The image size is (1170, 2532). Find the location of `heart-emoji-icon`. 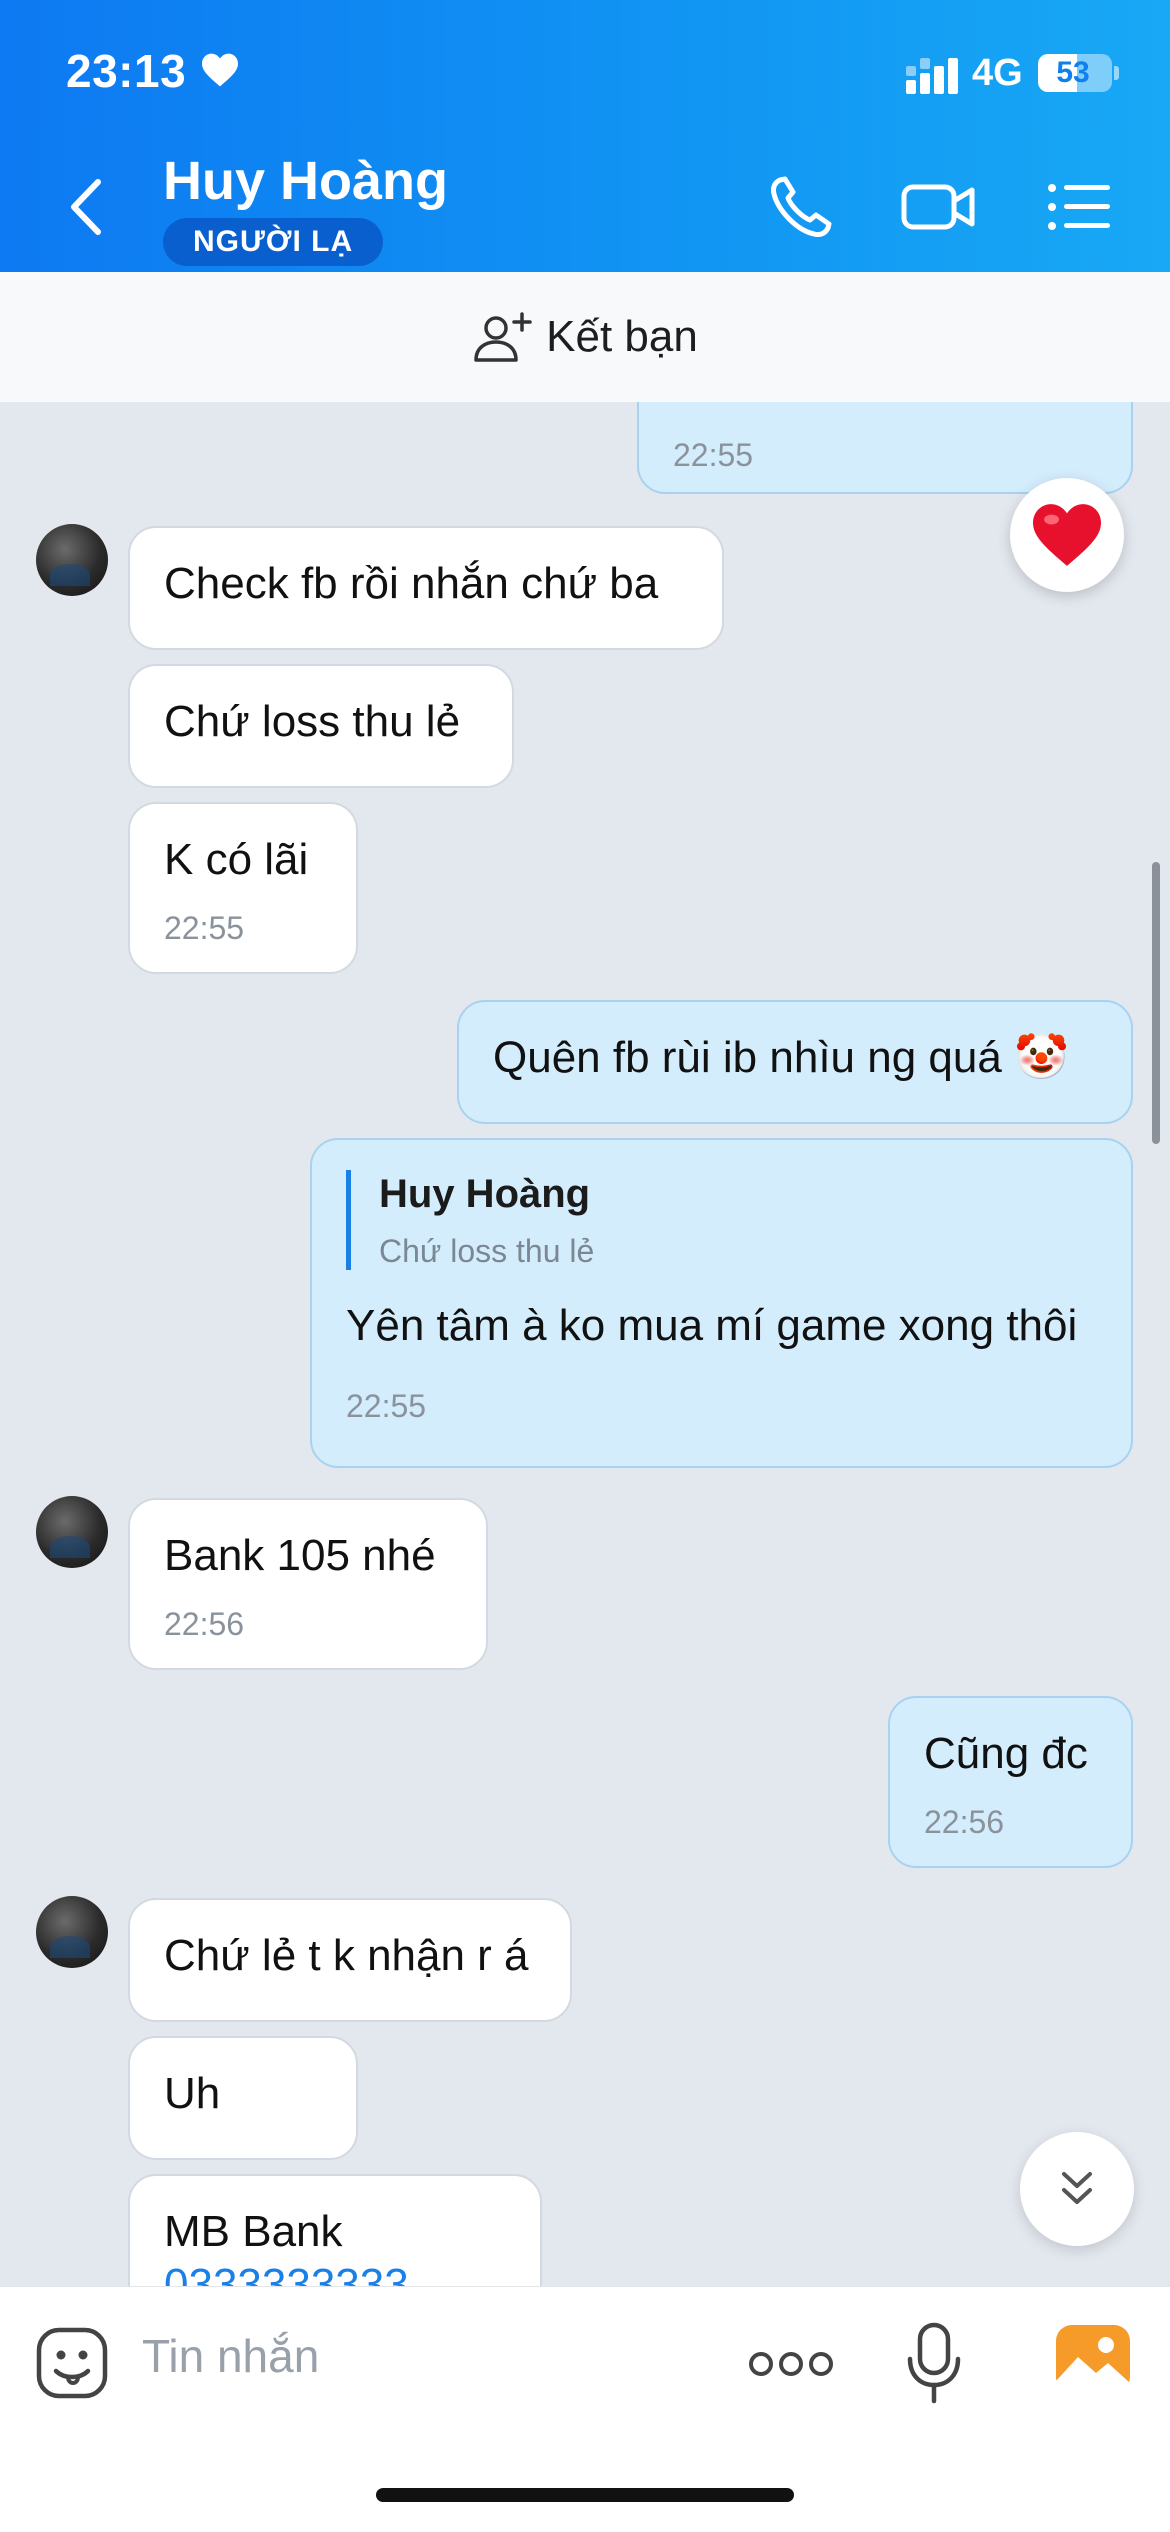

heart-emoji-icon is located at coordinates (1067, 535).